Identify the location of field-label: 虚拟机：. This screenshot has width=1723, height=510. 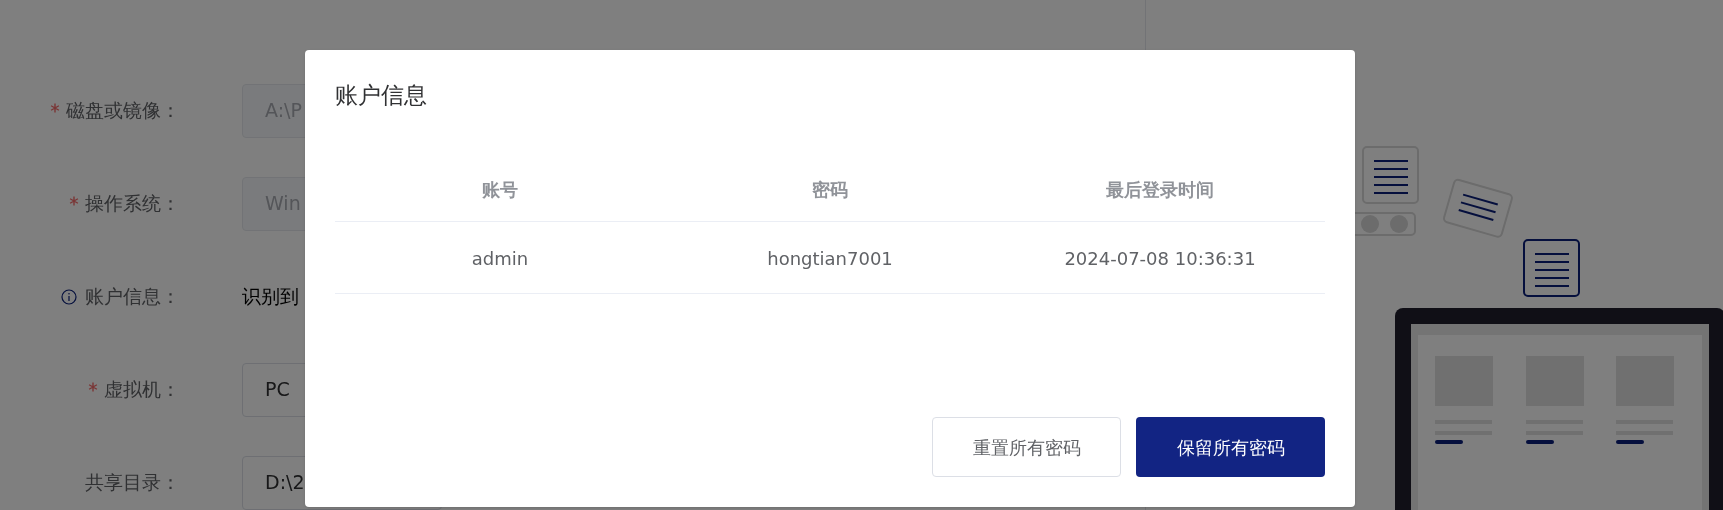
(142, 390).